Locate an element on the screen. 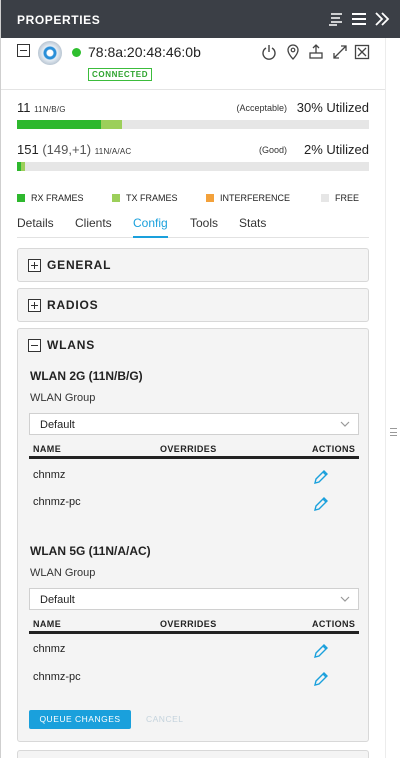 The height and width of the screenshot is (758, 400). cancel-button: CANCEL is located at coordinates (164, 719).